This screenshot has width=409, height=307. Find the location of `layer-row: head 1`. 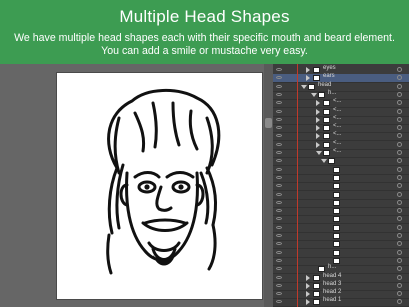

layer-row: head 1 is located at coordinates (341, 302).